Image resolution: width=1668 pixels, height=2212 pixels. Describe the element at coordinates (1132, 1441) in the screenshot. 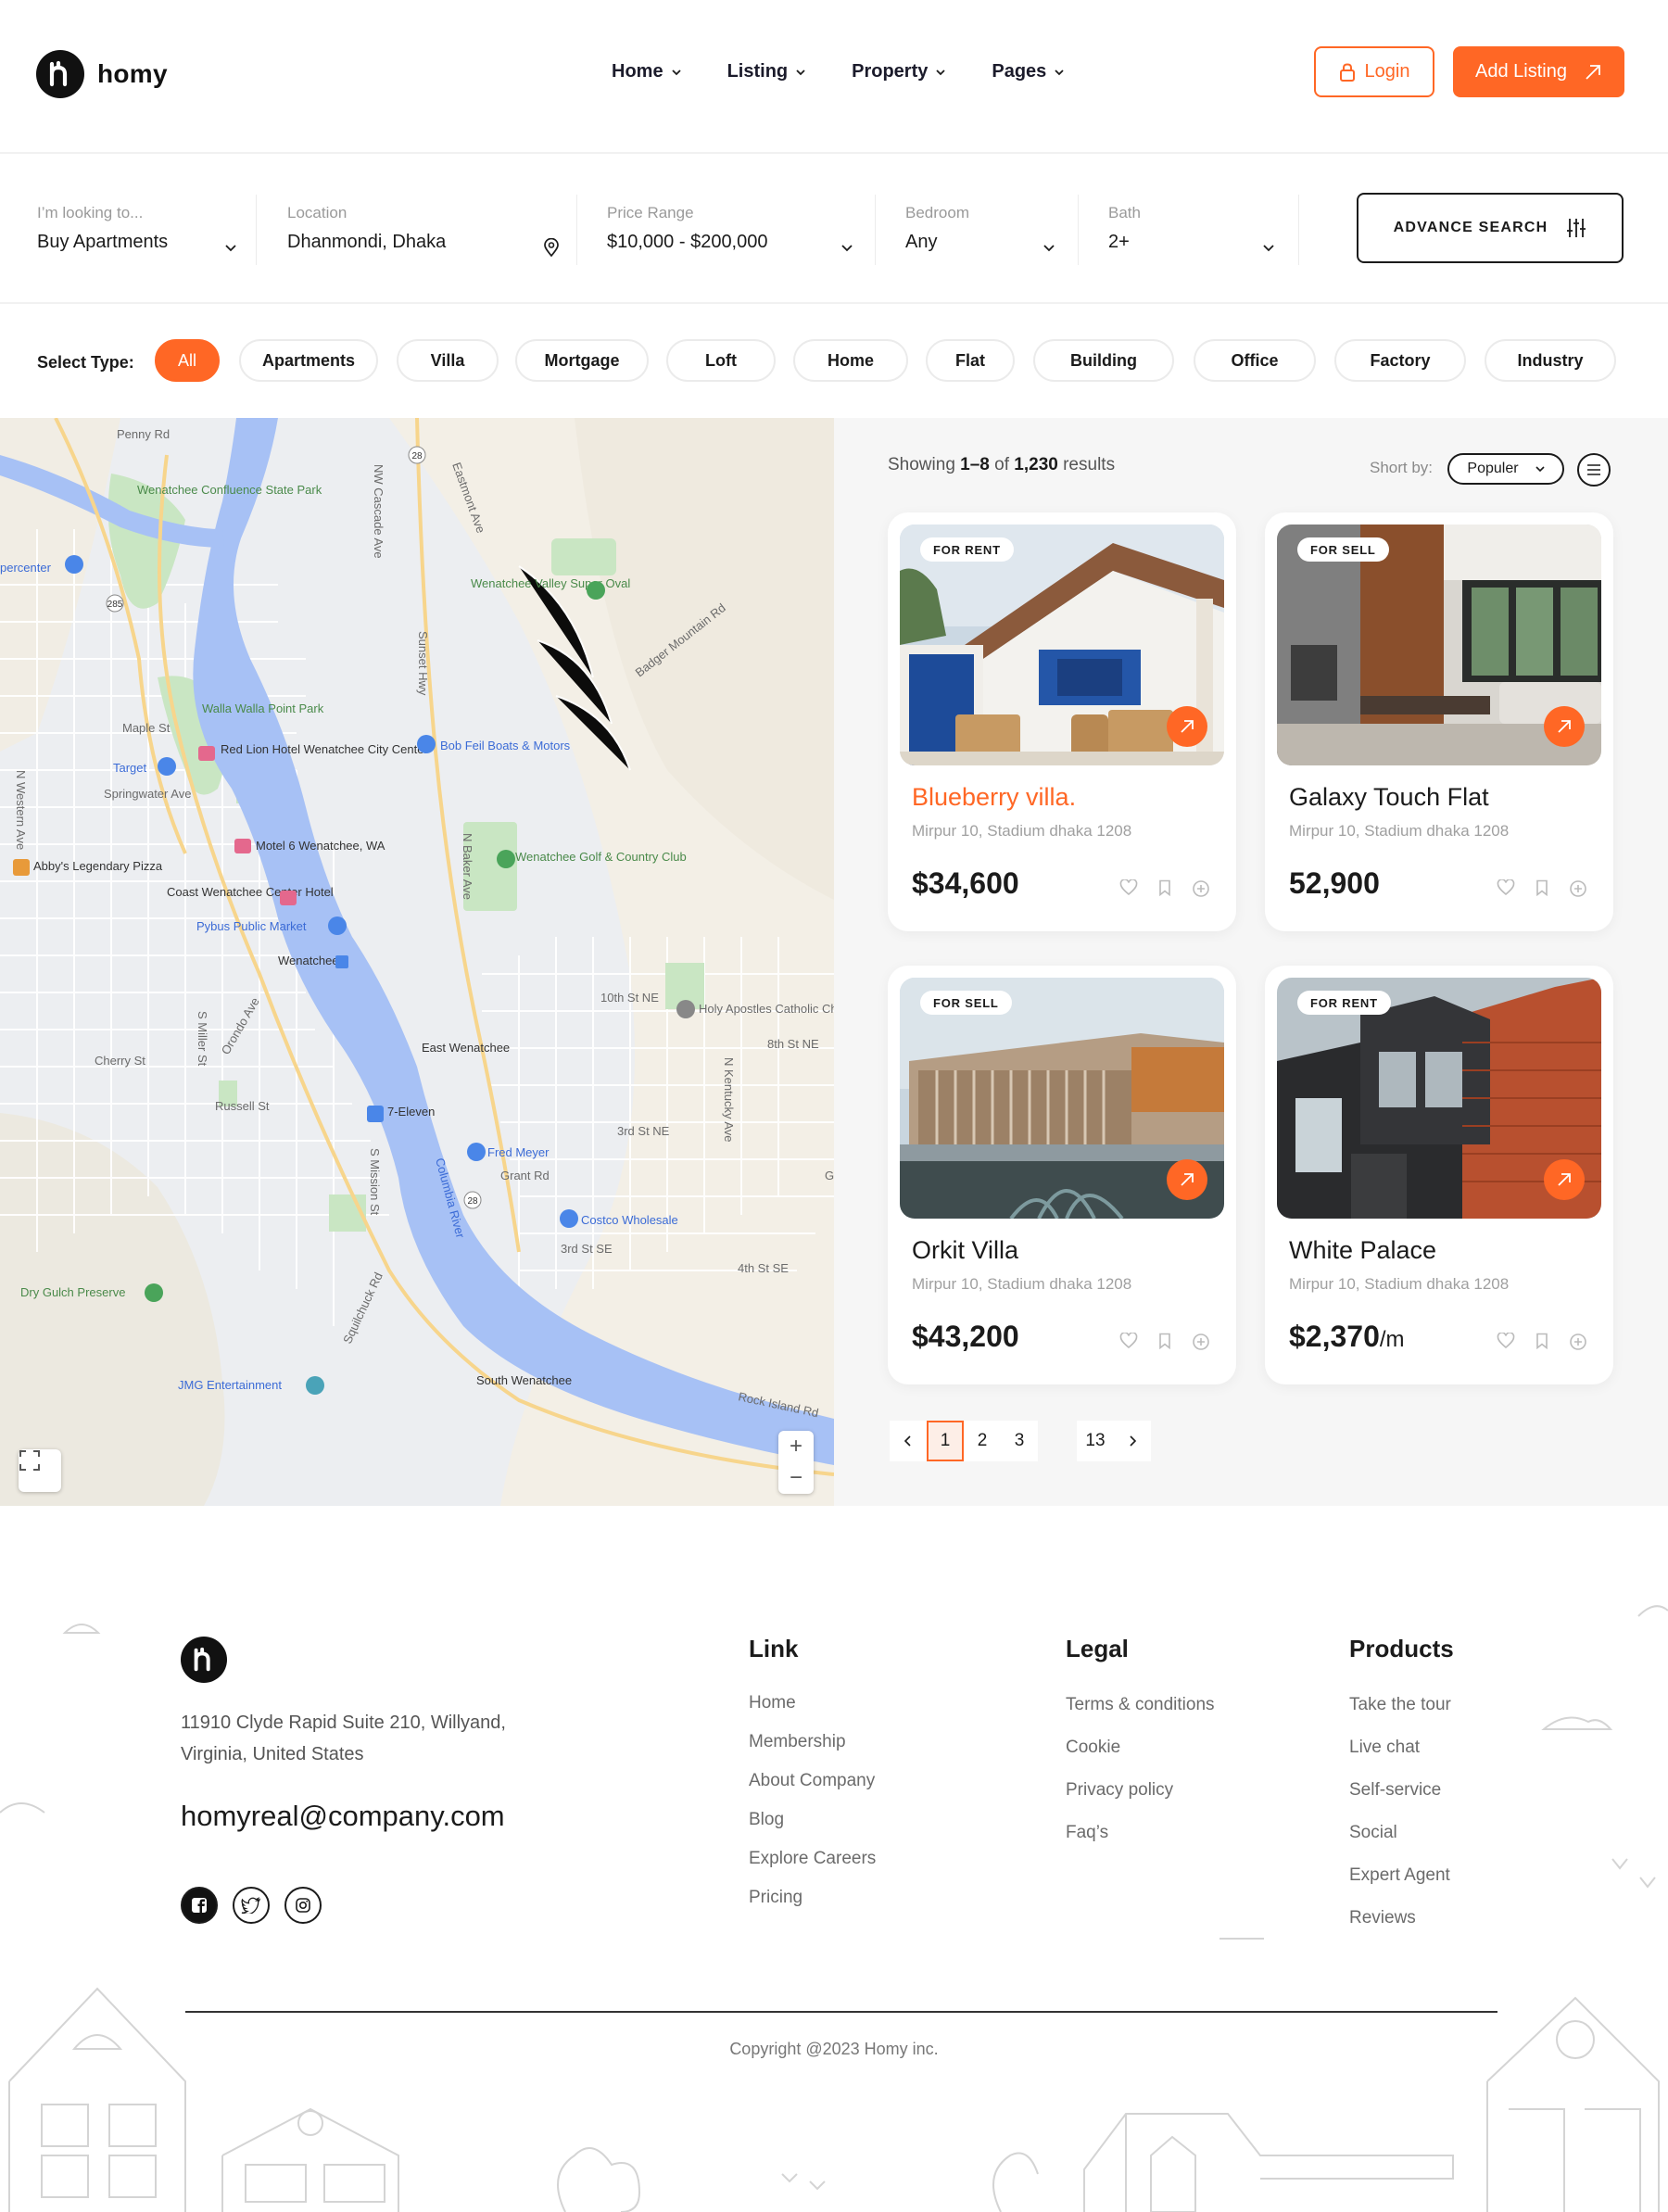

I see `next-page-button` at that location.